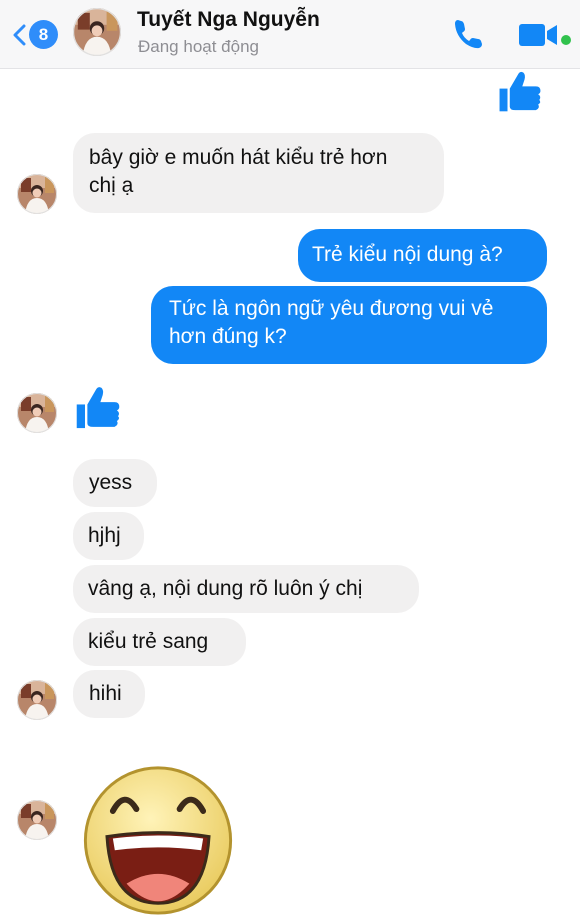 This screenshot has height=917, width=580. Describe the element at coordinates (246, 589) in the screenshot. I see `incoming-message: vâng ạ, nội dung rõ luôn ý chị` at that location.